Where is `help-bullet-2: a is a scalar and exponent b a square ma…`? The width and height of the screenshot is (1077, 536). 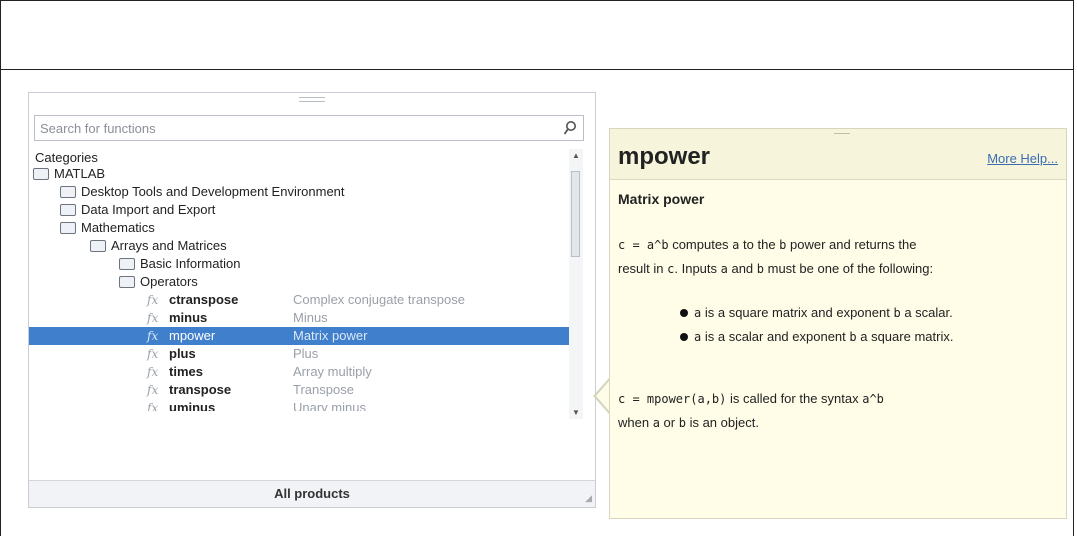 help-bullet-2: a is a scalar and exponent b a square ma… is located at coordinates (816, 336).